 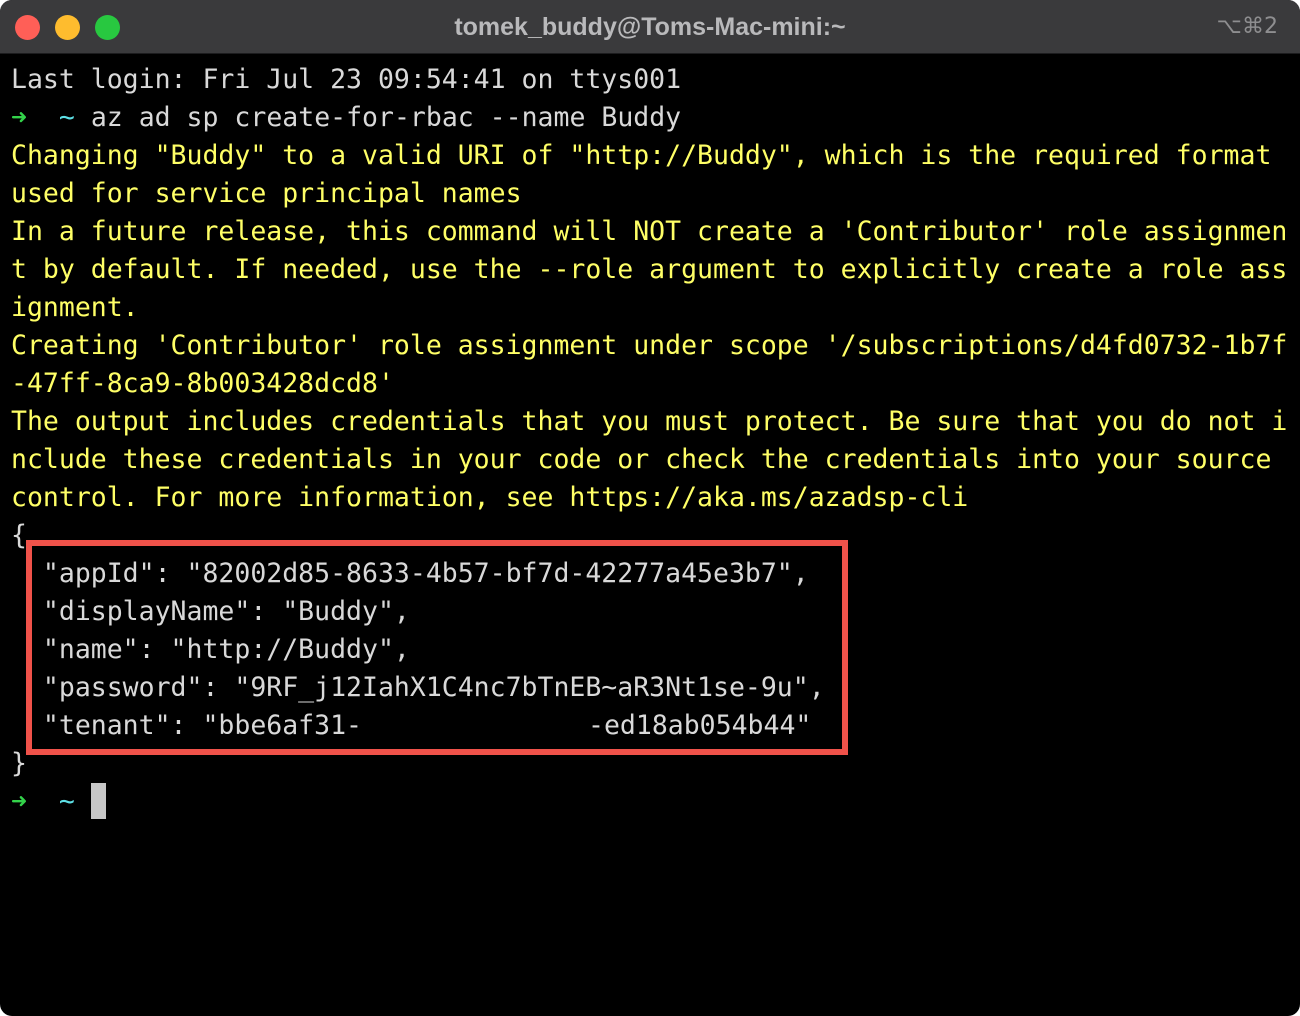 What do you see at coordinates (653, 802) in the screenshot?
I see `active-prompt-line: ➜ ~` at bounding box center [653, 802].